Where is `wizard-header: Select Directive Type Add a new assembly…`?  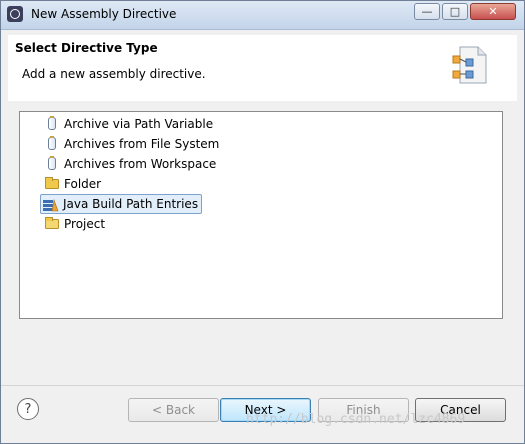
wizard-header: Select Directive Type Add a new assembly… is located at coordinates (262, 68).